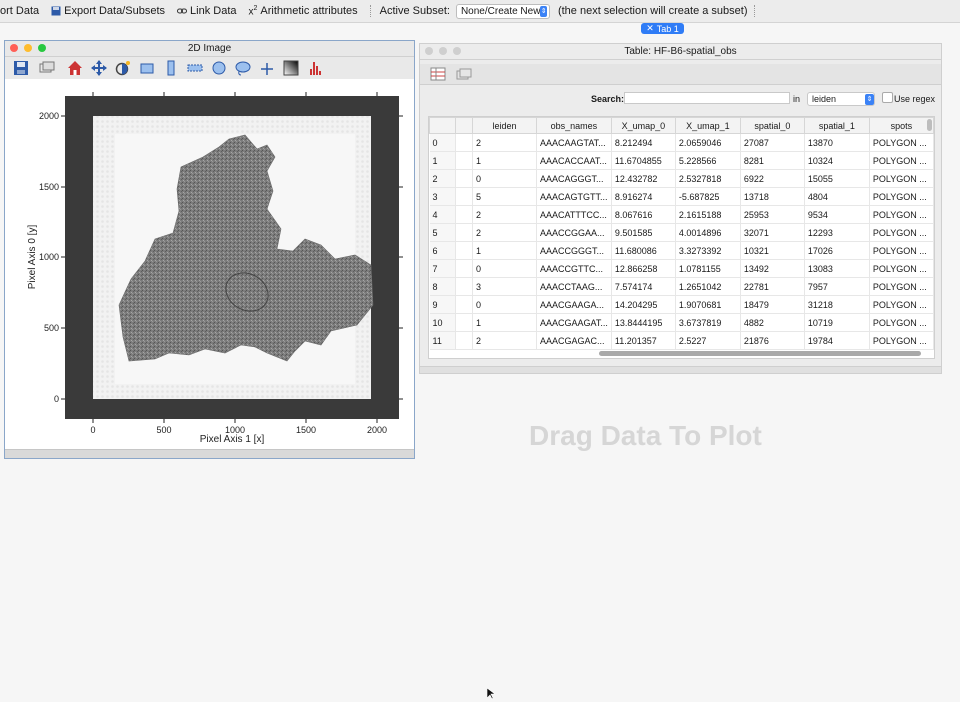 The image size is (960, 702). What do you see at coordinates (650, 28) in the screenshot?
I see `tab-close-icon: ✕` at bounding box center [650, 28].